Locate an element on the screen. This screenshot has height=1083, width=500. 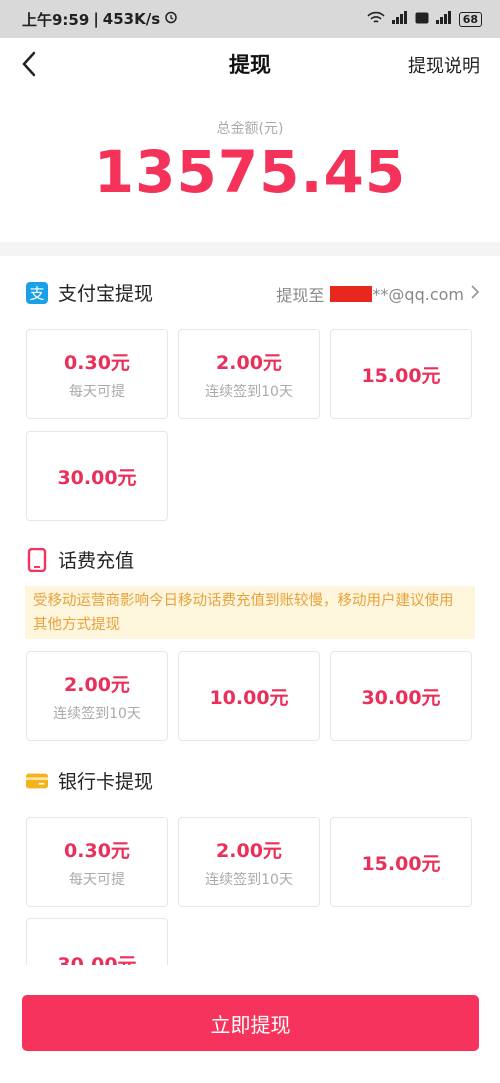
redacted-account-mask is located at coordinates (351, 294).